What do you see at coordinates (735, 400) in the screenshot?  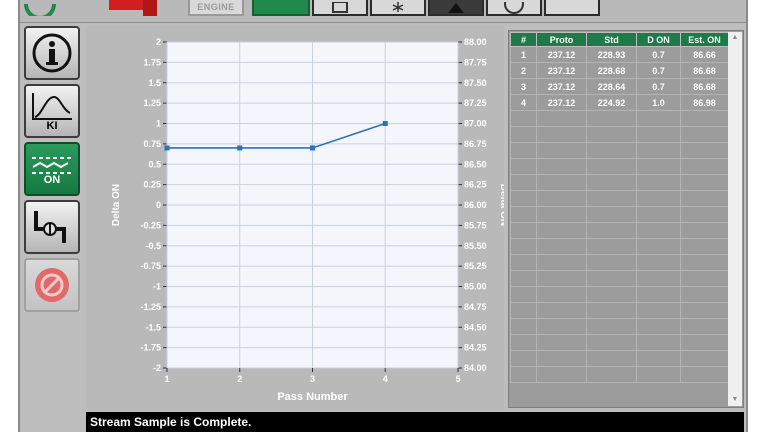 I see `scroll-down-icon: ▼` at bounding box center [735, 400].